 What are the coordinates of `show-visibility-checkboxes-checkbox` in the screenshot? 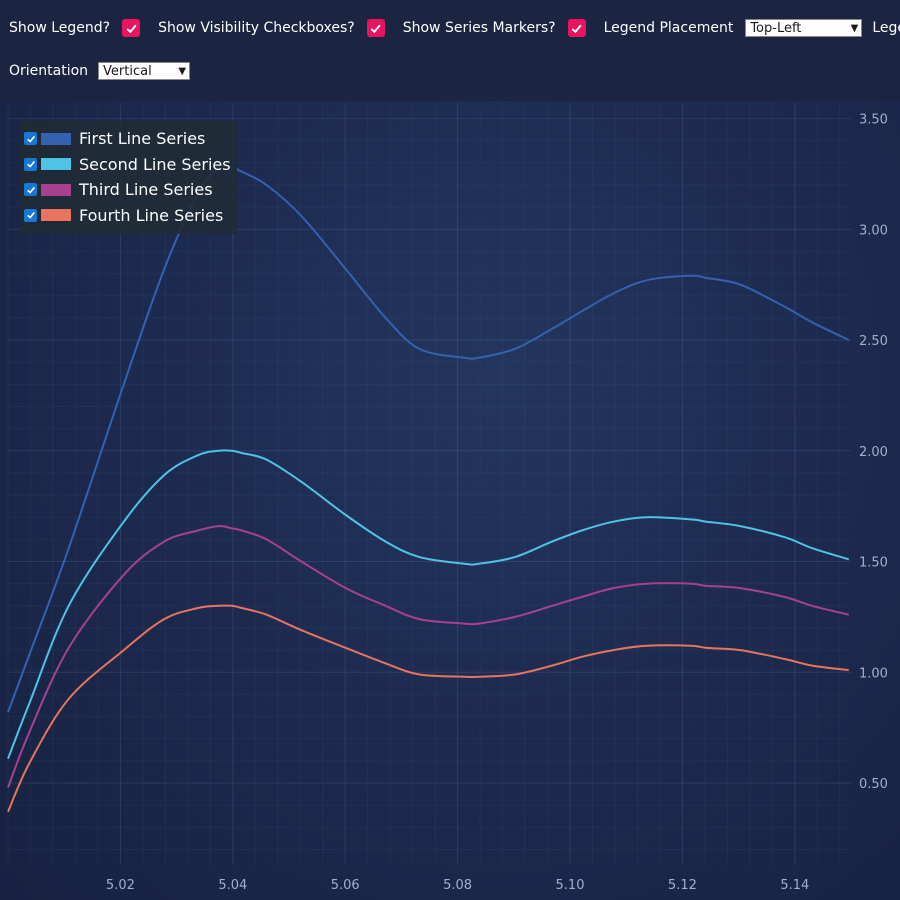 It's located at (375, 28).